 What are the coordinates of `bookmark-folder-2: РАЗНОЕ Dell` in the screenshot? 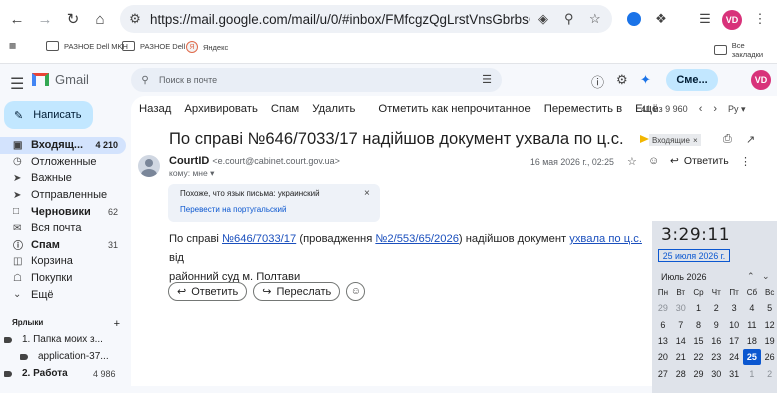 It's located at (153, 46).